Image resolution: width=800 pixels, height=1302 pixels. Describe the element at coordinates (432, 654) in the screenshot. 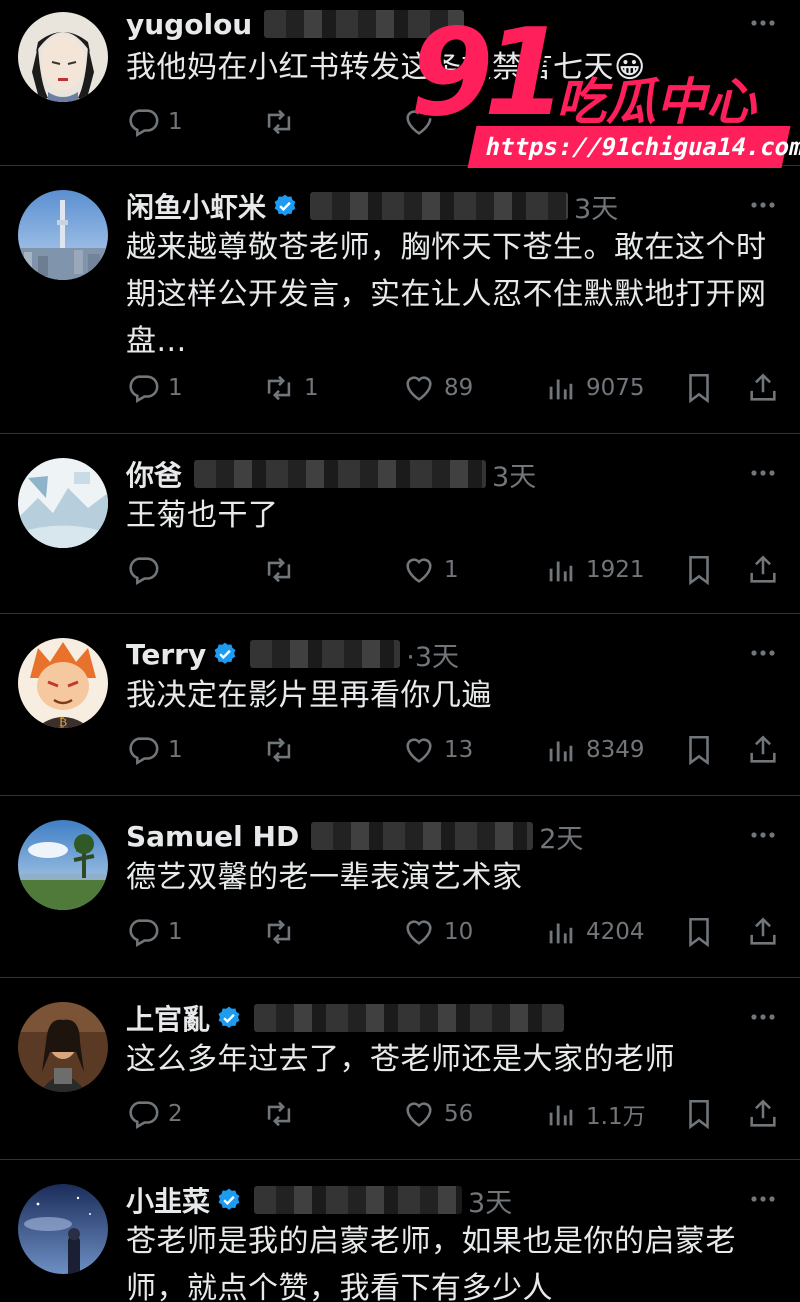

I see `timestamp: ·3天` at that location.